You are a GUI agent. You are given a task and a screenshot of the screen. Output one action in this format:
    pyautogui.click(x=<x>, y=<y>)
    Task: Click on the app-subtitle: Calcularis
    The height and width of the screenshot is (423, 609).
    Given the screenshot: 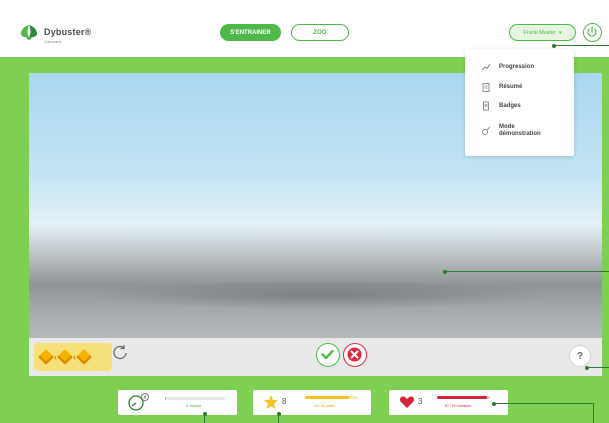 What is the action you would take?
    pyautogui.click(x=53, y=41)
    